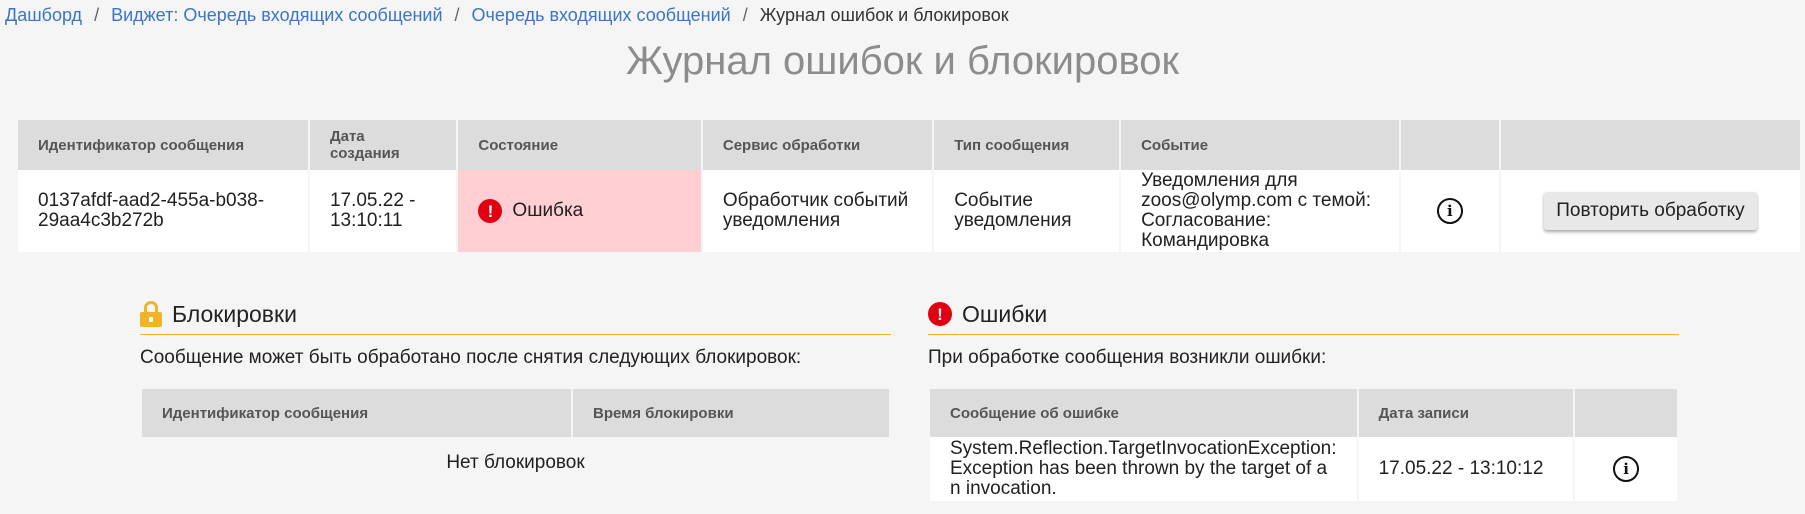  Describe the element at coordinates (1005, 313) in the screenshot. I see `errors-title: Ошибки` at that location.